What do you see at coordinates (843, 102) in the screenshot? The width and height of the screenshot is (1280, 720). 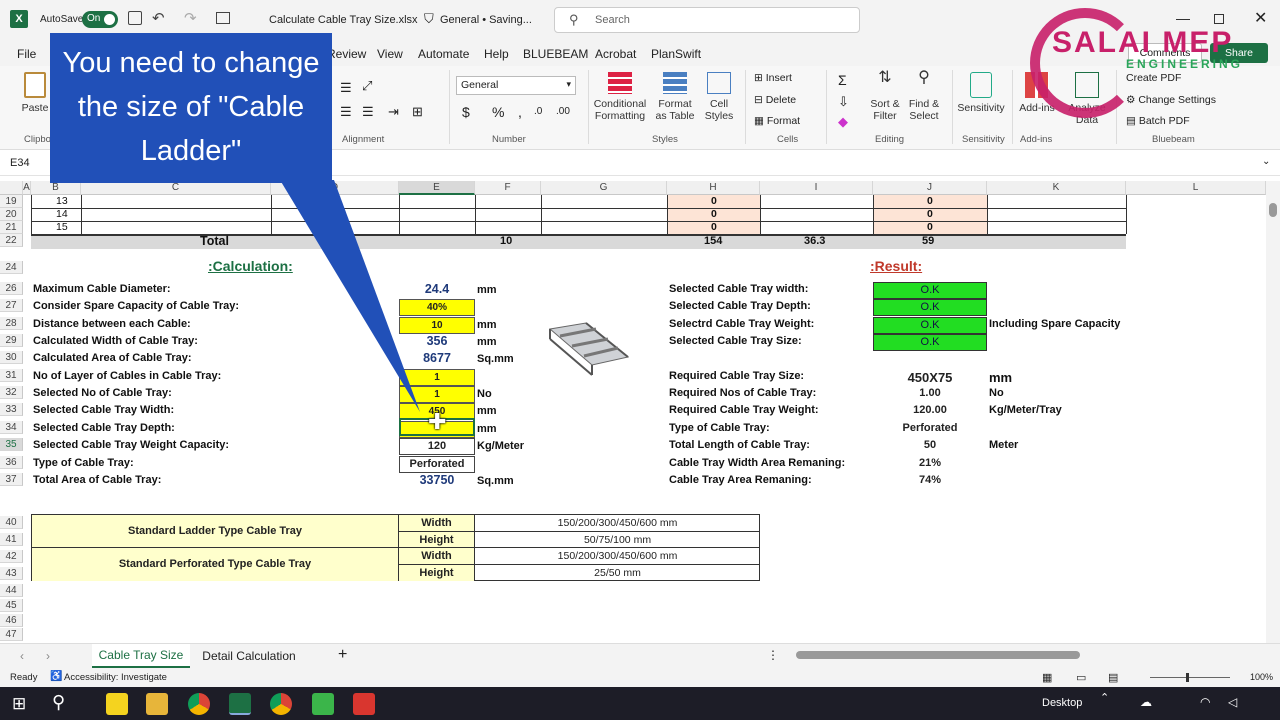 I see `fill-icon: ⇩` at bounding box center [843, 102].